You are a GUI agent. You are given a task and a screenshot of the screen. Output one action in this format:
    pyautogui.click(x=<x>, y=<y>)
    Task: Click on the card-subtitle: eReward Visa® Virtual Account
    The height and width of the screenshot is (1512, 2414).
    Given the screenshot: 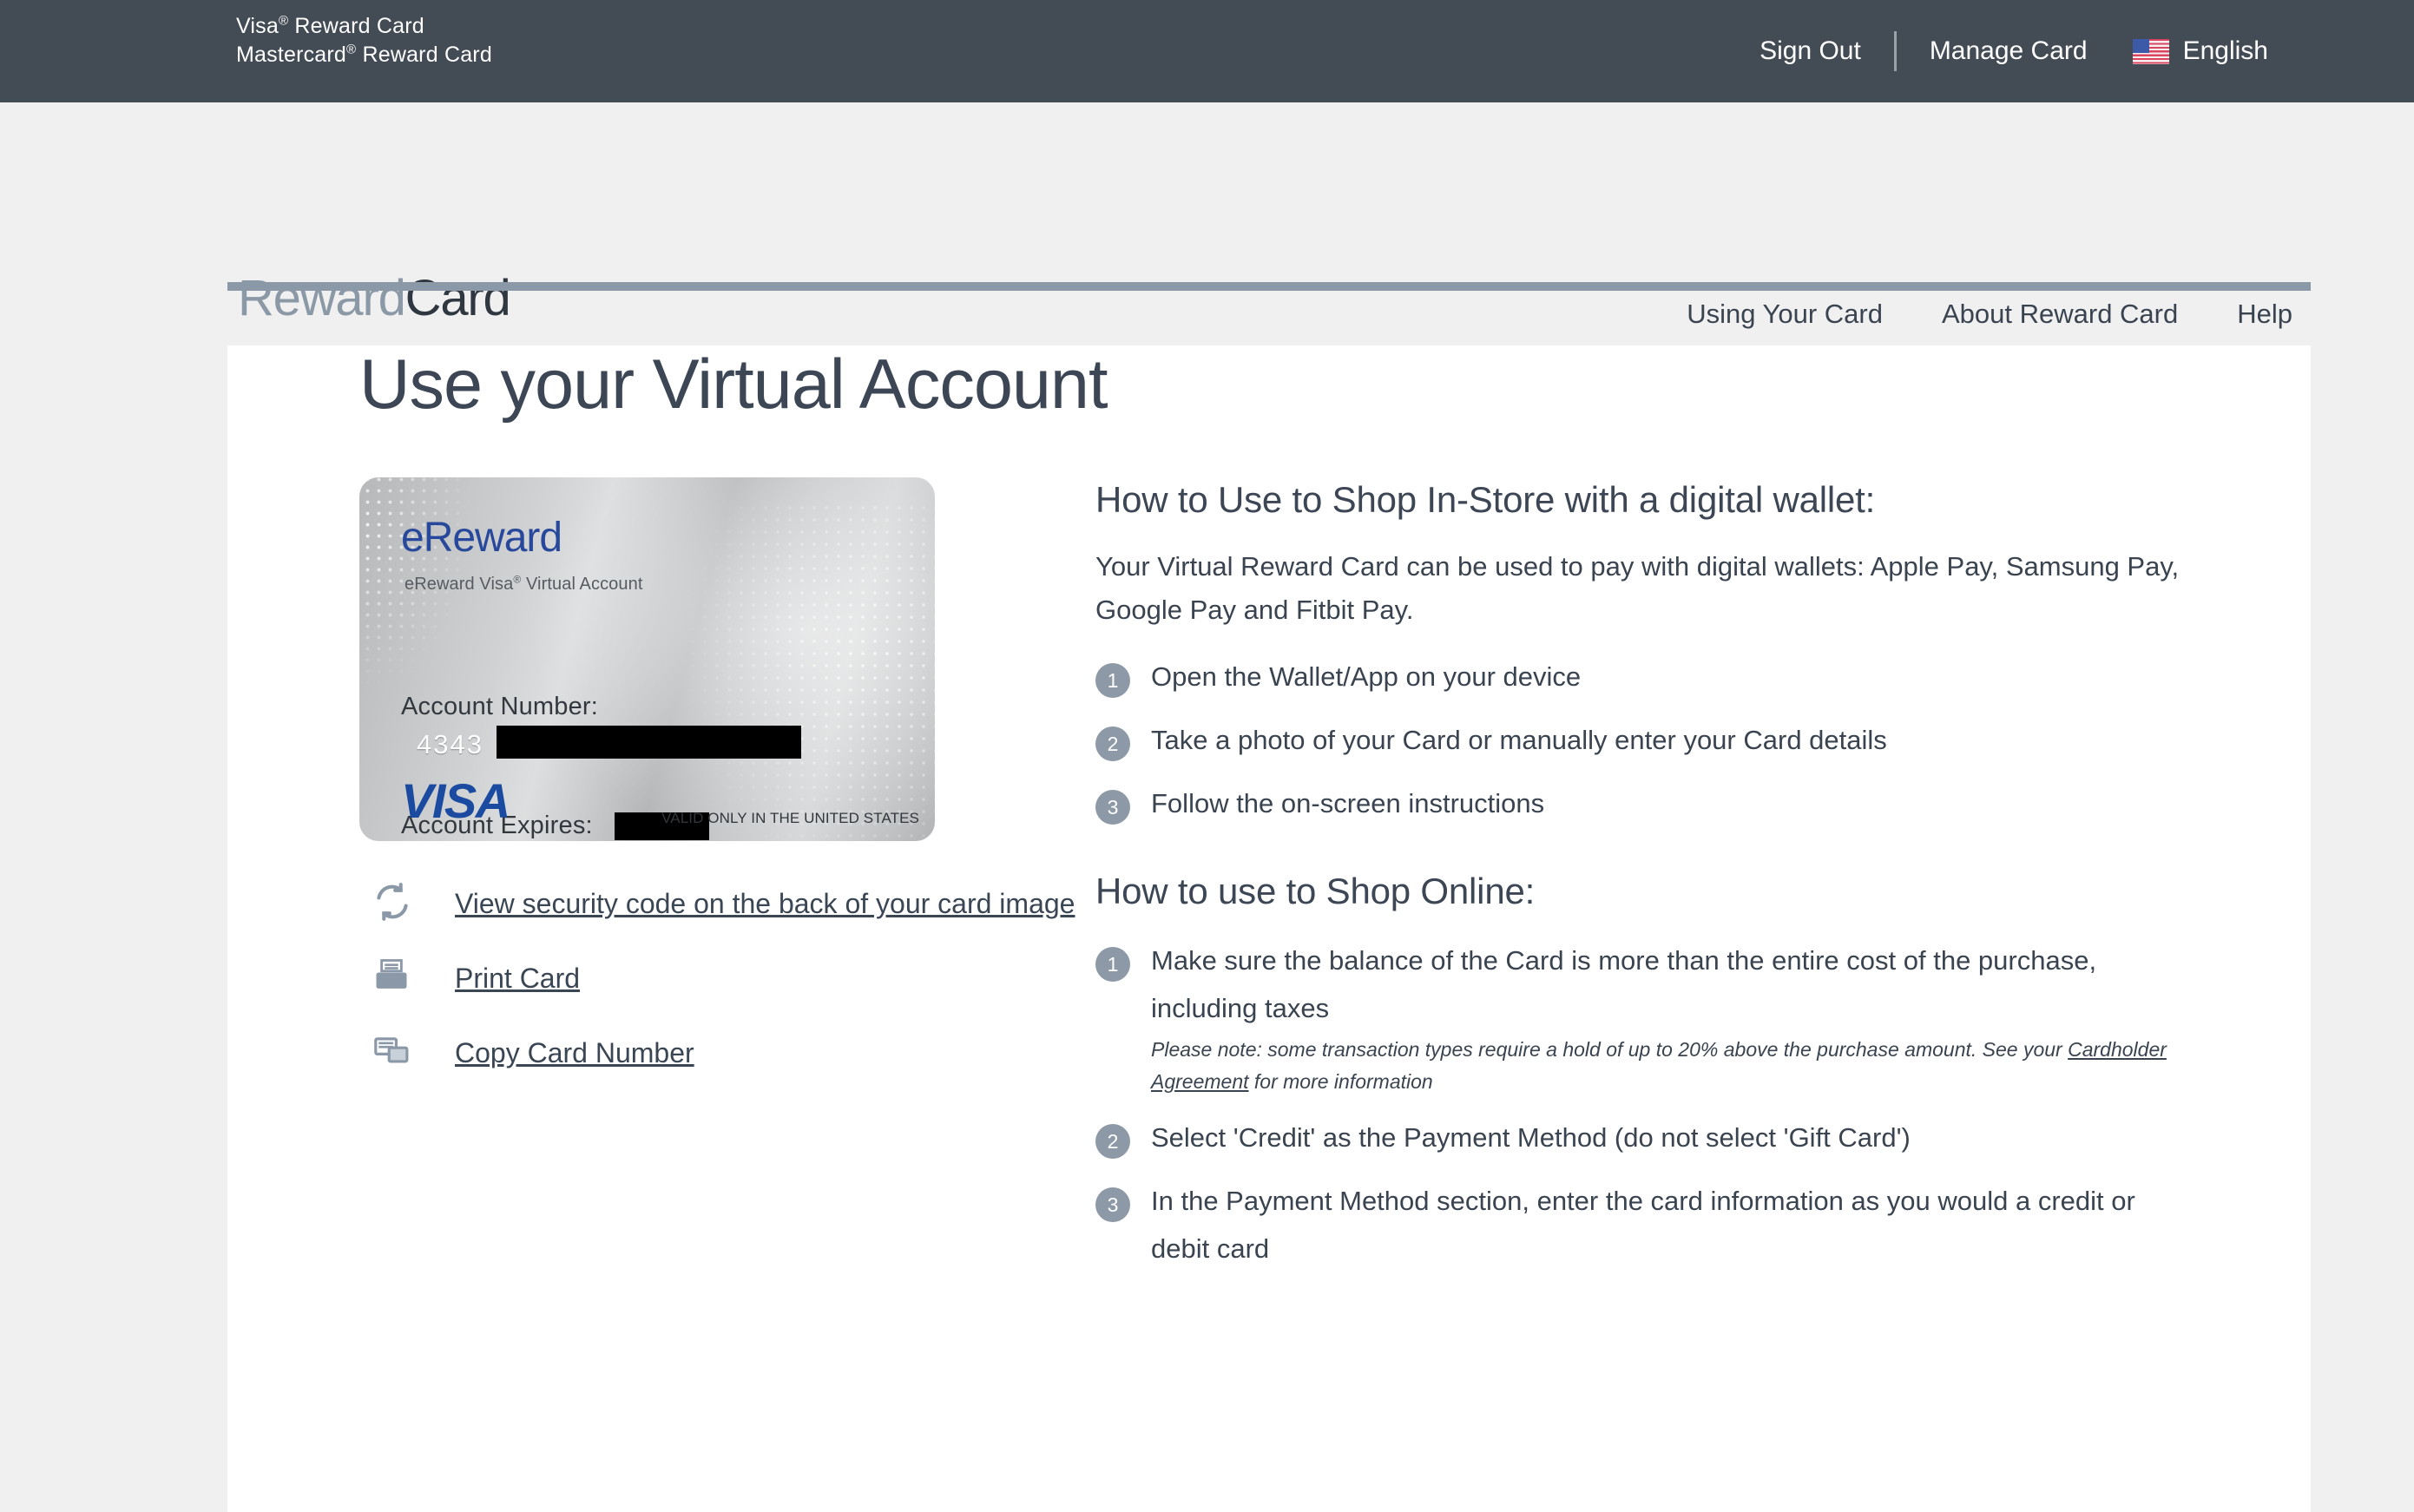 What is the action you would take?
    pyautogui.click(x=524, y=585)
    